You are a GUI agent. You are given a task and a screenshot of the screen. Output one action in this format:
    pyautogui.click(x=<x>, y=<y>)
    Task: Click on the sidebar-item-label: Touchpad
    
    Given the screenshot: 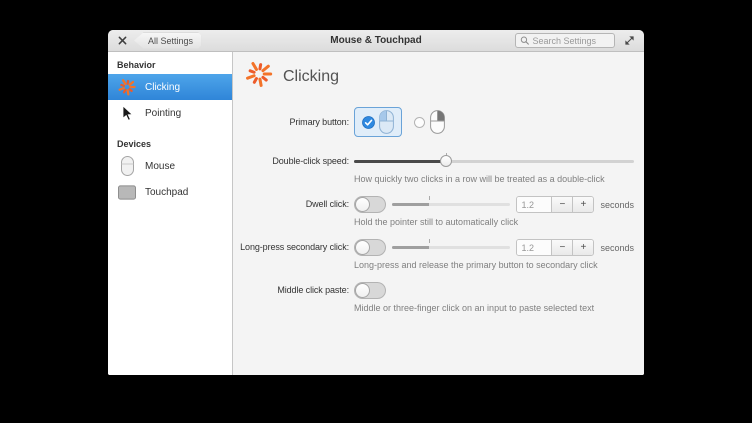 What is the action you would take?
    pyautogui.click(x=167, y=192)
    